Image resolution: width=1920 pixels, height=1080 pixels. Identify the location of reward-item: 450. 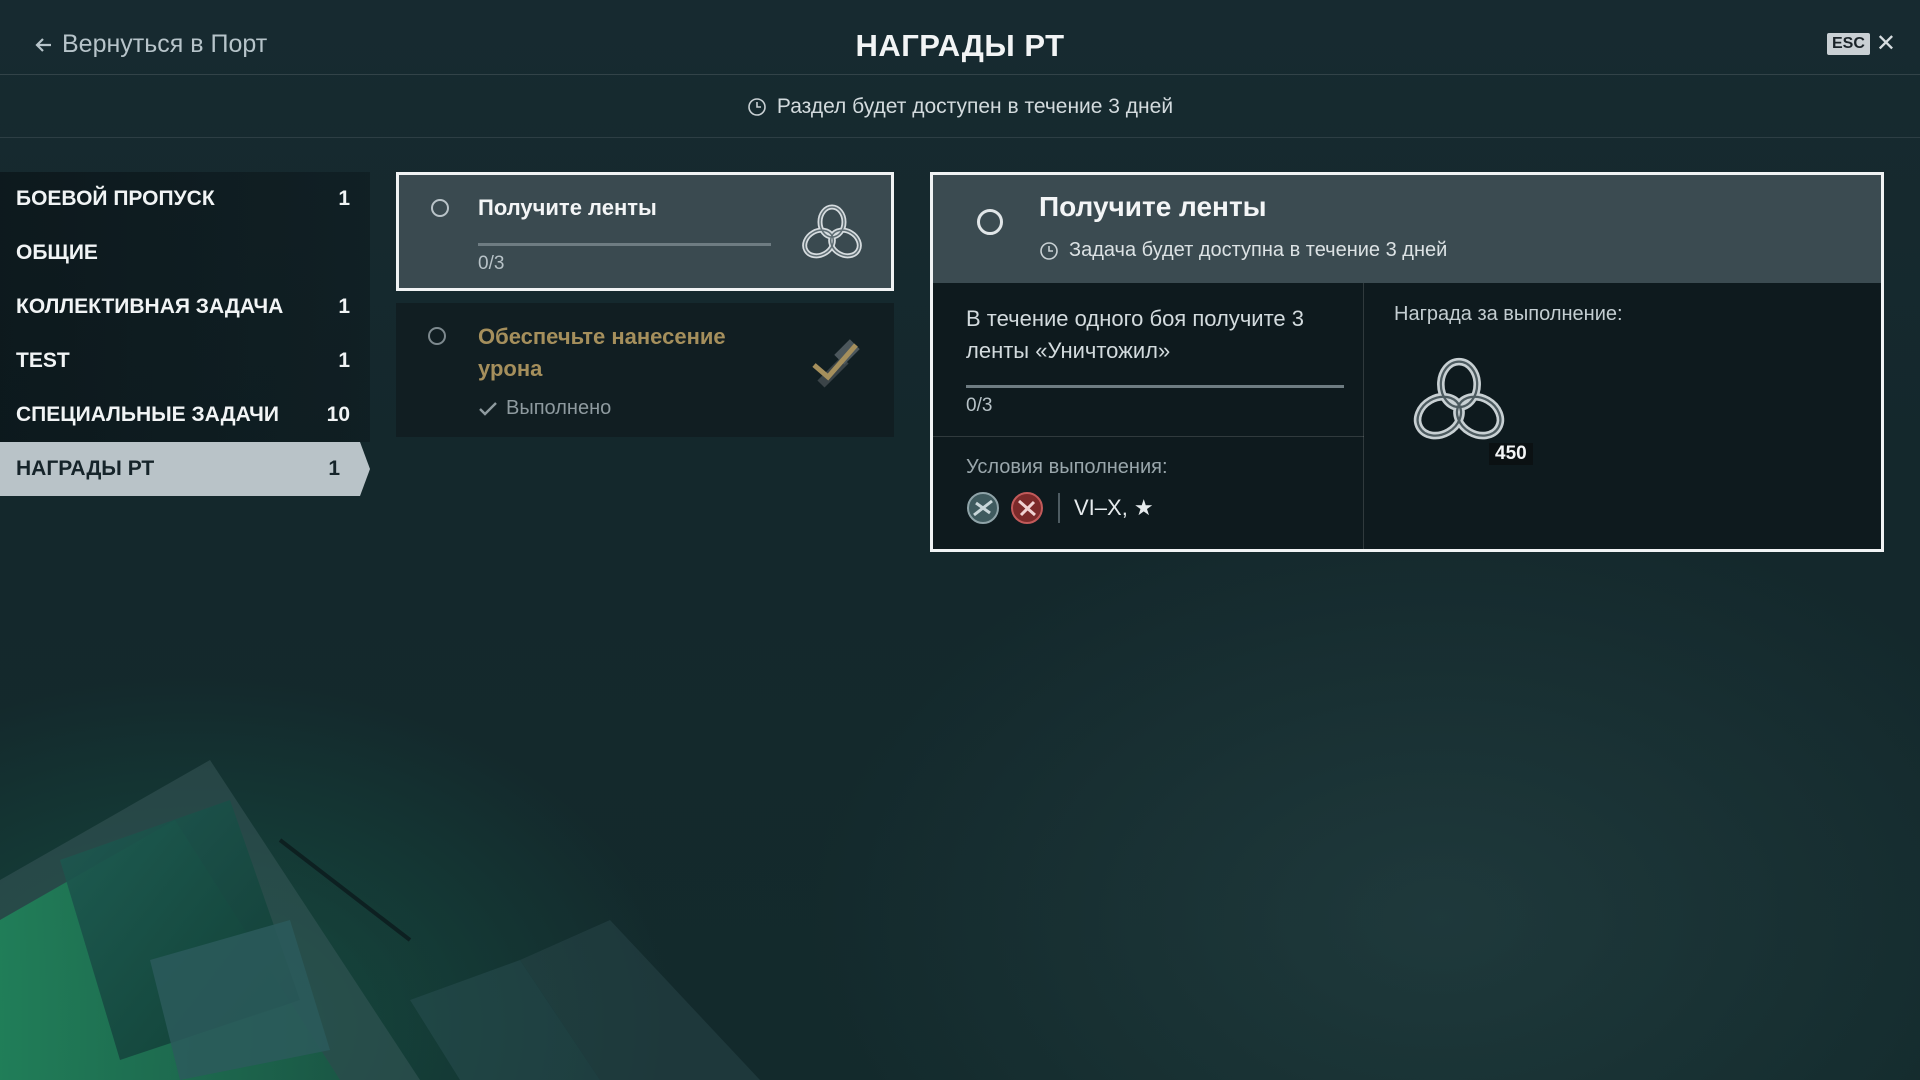
(1474, 408).